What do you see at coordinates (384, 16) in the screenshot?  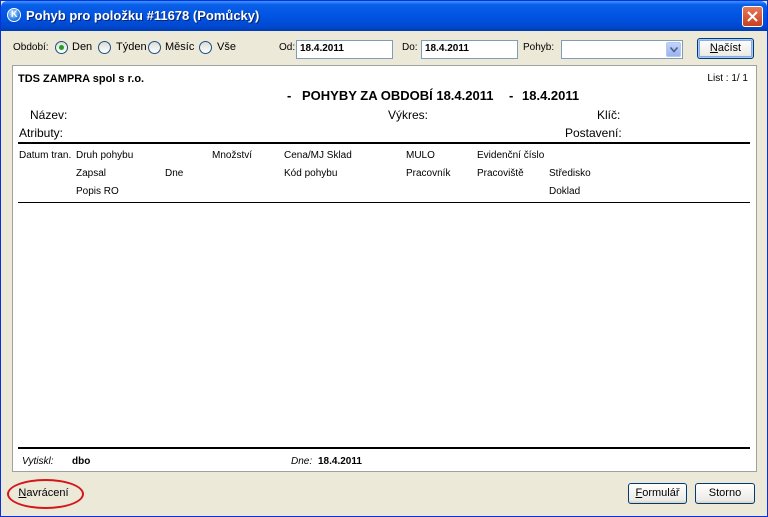 I see `title-bar: Pohyb pro položku #11678 (Pomůcky)` at bounding box center [384, 16].